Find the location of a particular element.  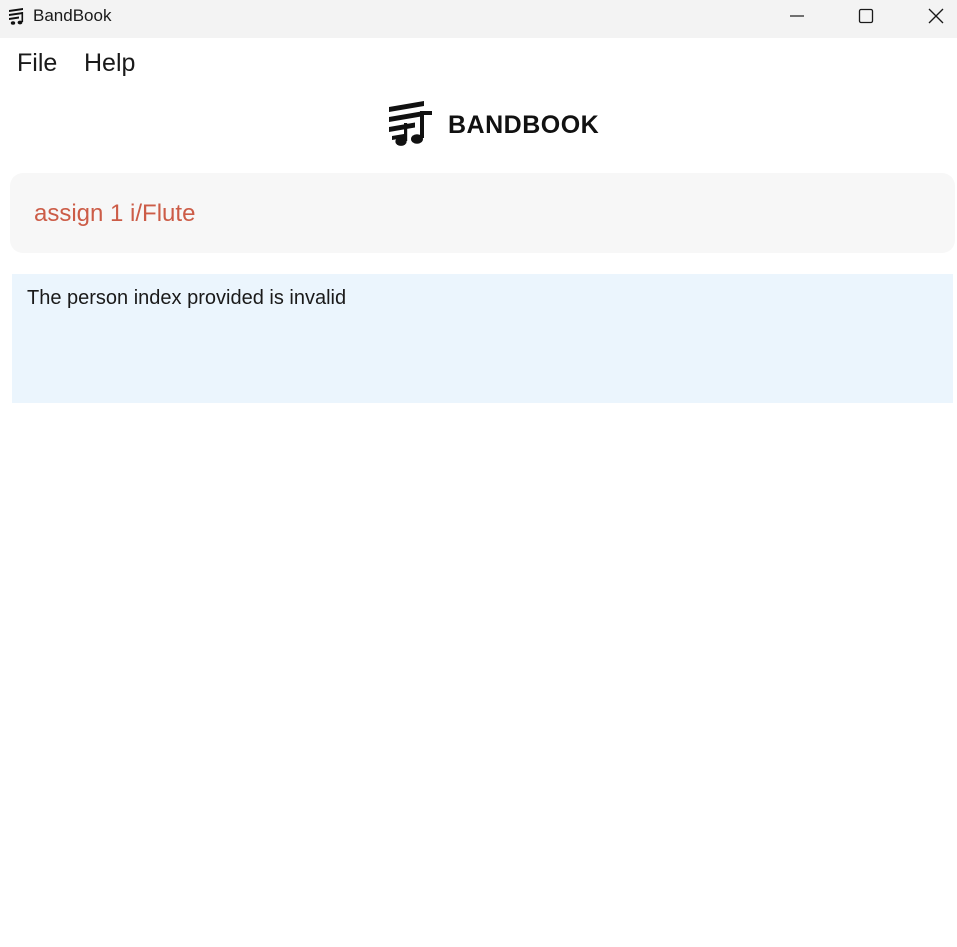

result-display: The person index provided is invalid is located at coordinates (482, 338).